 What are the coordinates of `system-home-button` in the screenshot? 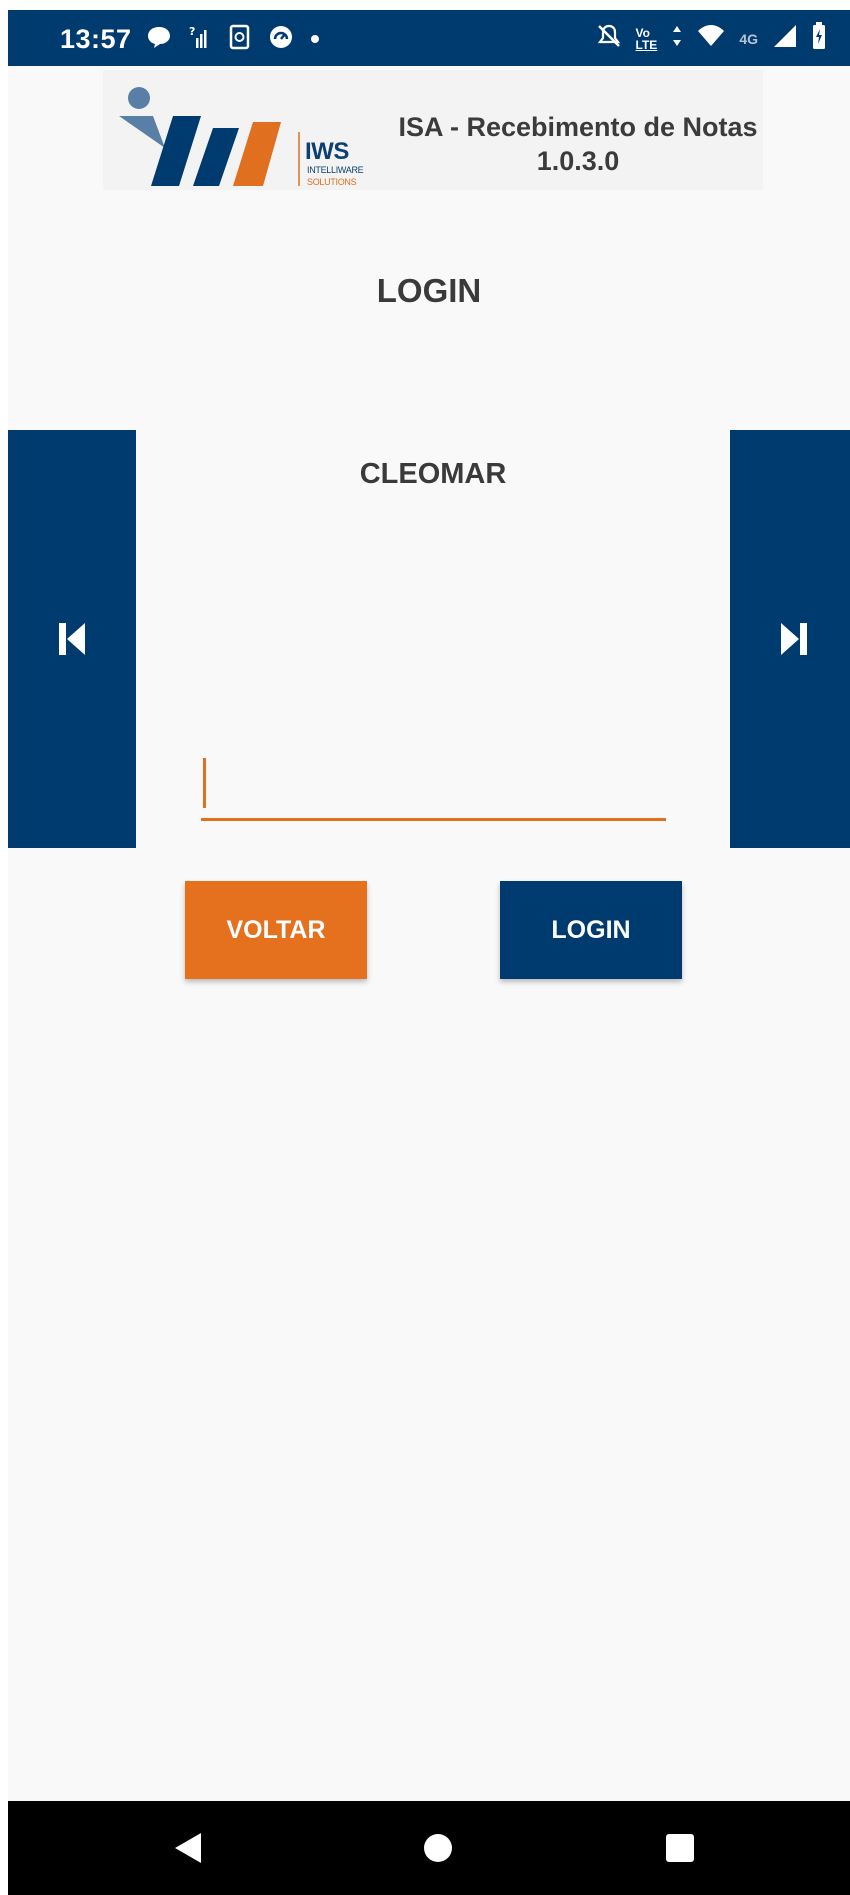 It's located at (438, 1848).